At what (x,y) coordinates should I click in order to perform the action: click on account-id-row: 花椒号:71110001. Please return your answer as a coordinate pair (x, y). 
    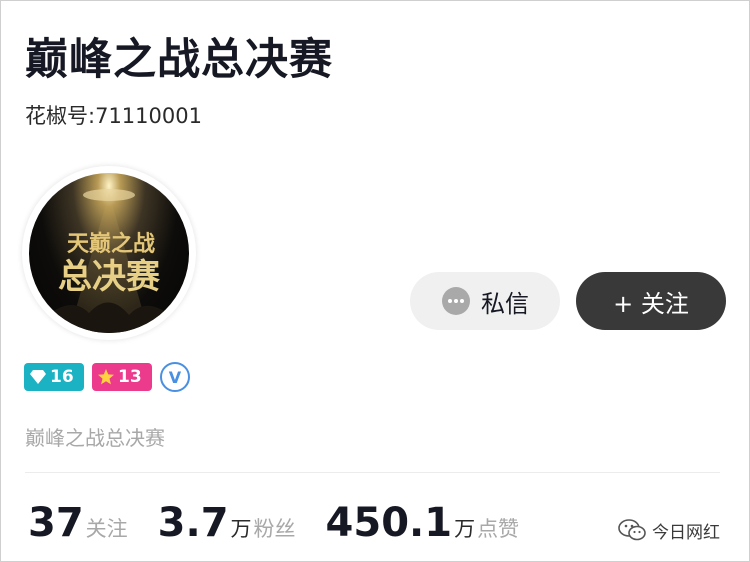
    Looking at the image, I should click on (113, 116).